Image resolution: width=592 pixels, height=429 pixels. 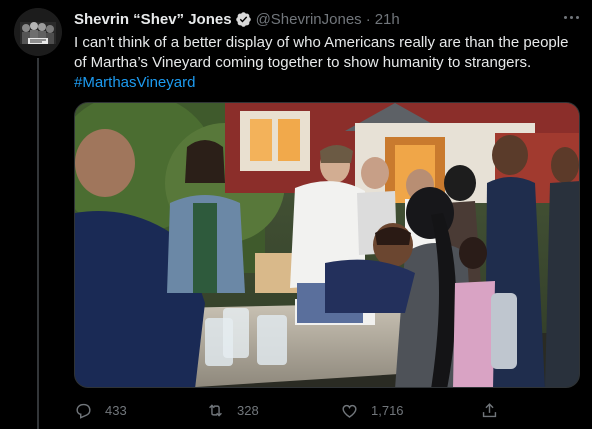 I want to click on share-button, so click(x=489, y=410).